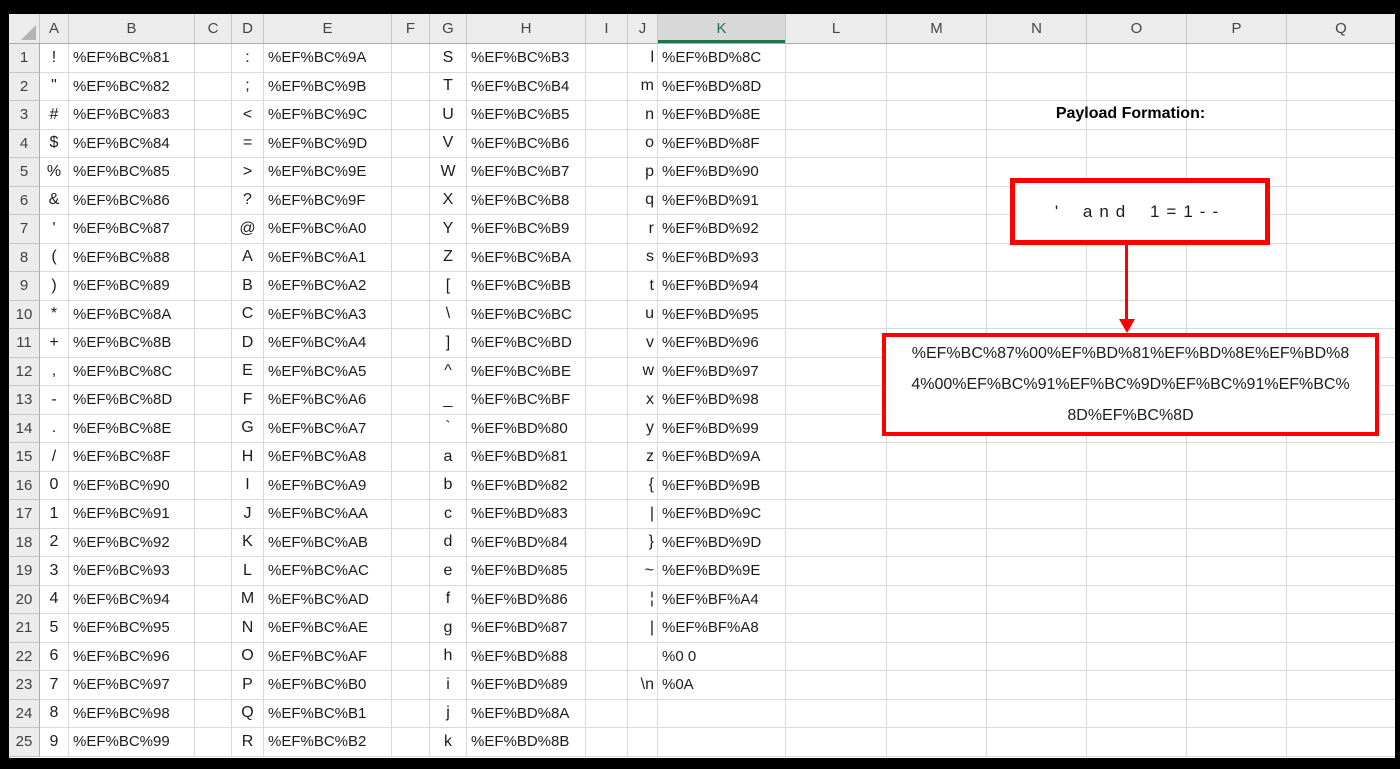  What do you see at coordinates (54, 542) in the screenshot?
I see `cell-char-col-a: 2` at bounding box center [54, 542].